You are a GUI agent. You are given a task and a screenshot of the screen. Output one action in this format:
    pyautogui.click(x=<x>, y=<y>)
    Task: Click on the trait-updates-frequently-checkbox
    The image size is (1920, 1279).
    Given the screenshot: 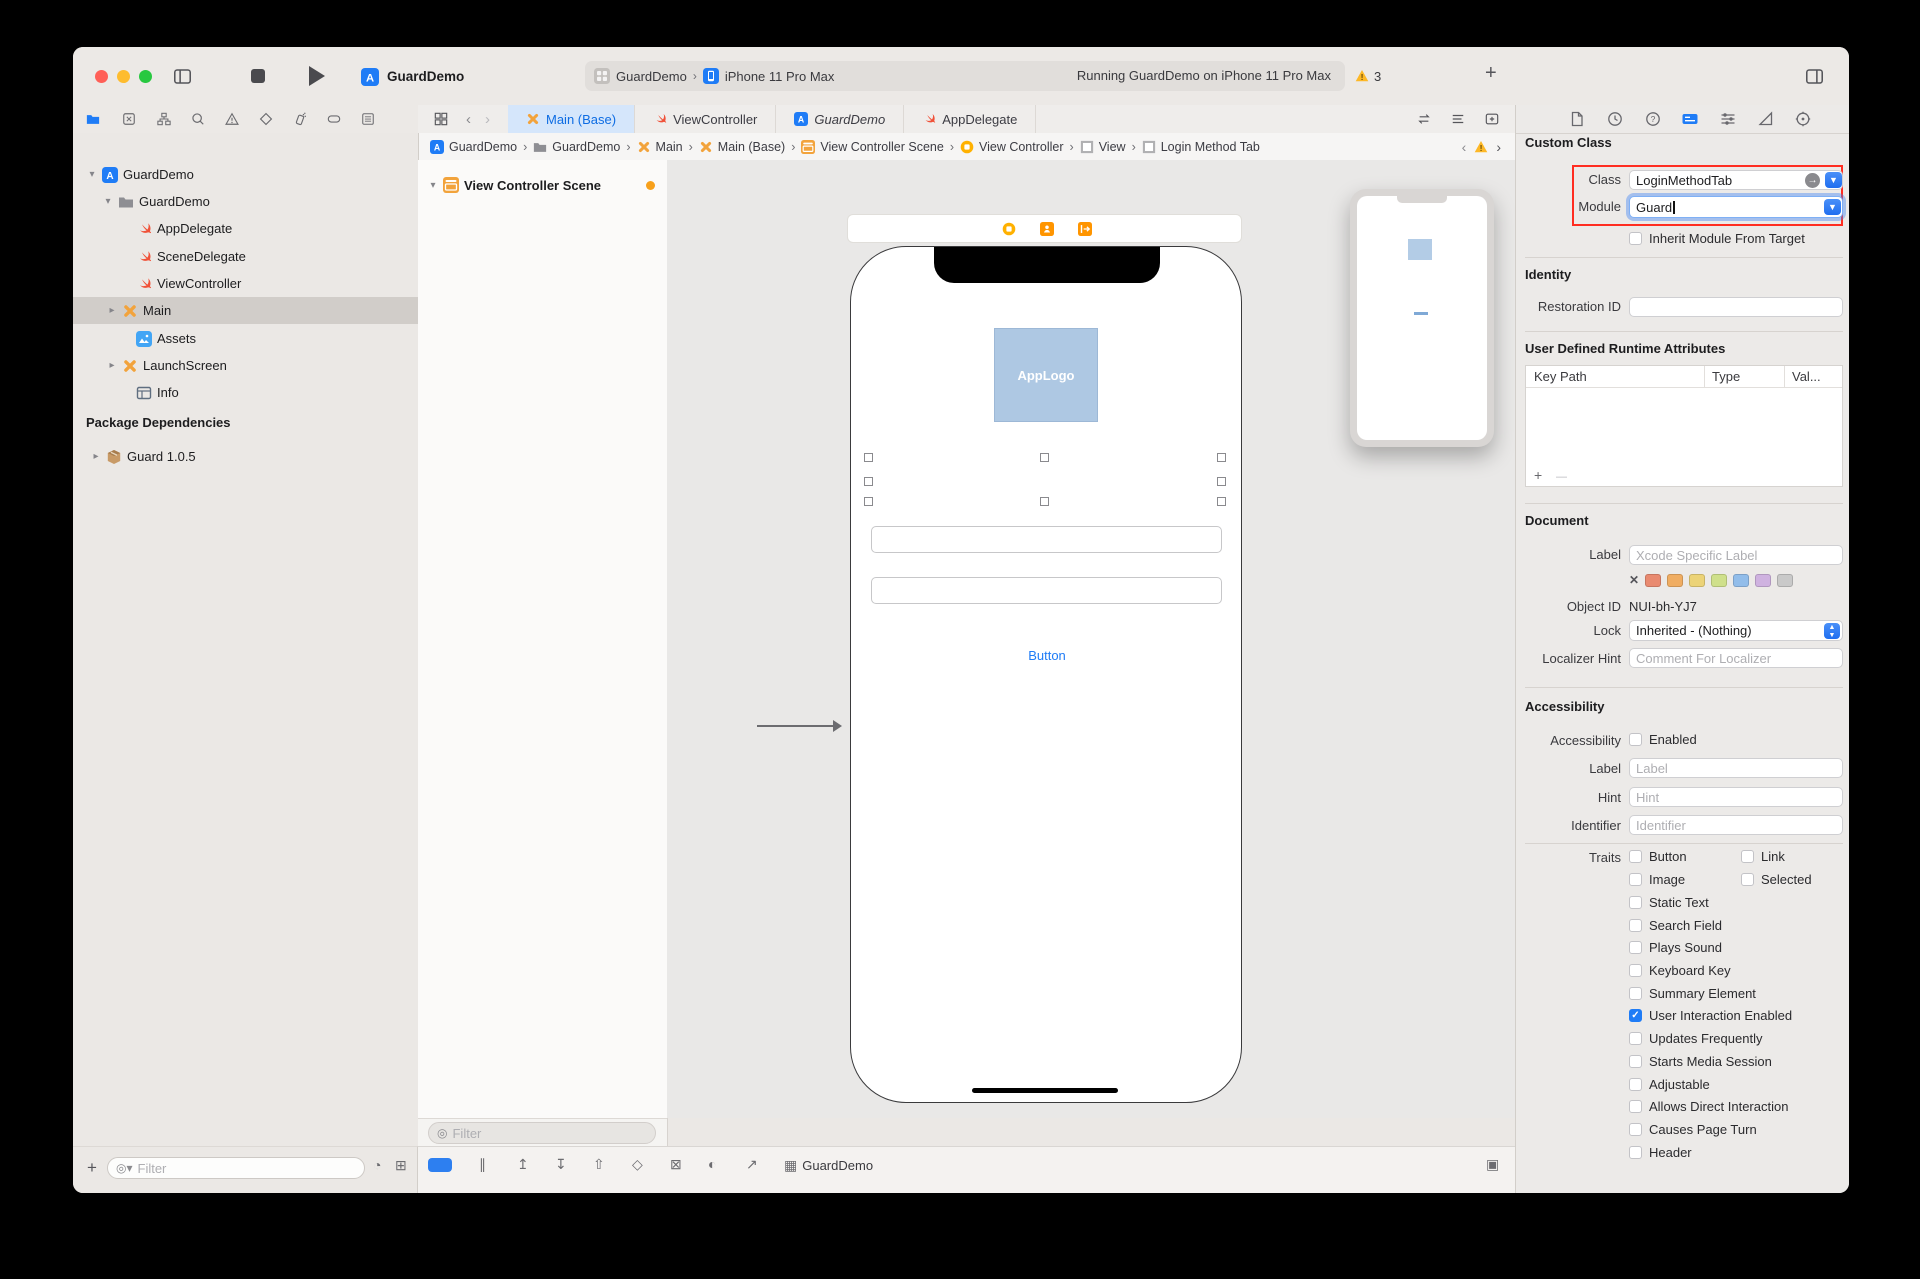 What is the action you would take?
    pyautogui.click(x=1635, y=1038)
    